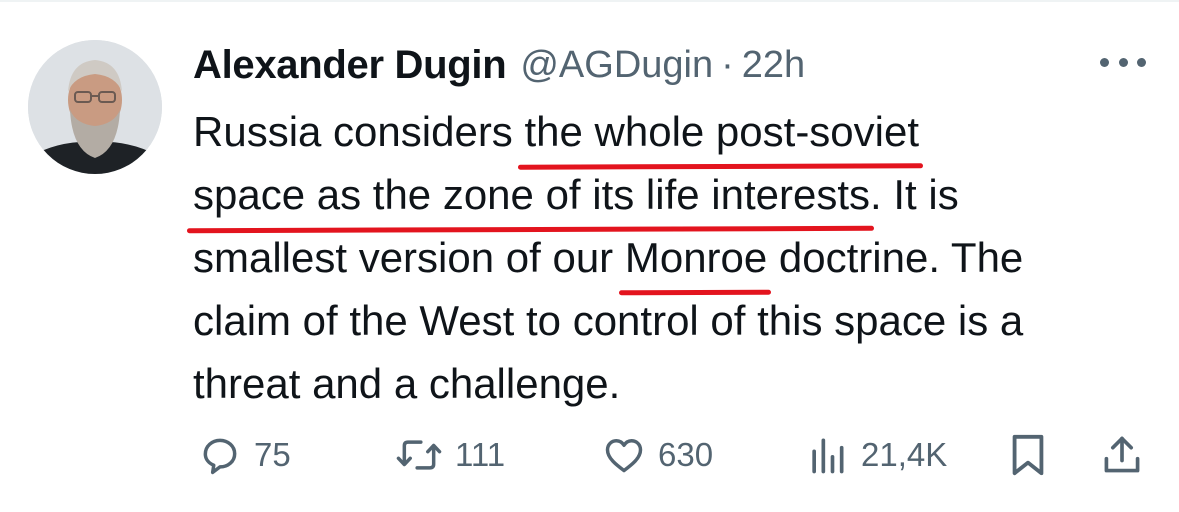 Image resolution: width=1179 pixels, height=512 pixels. I want to click on text-segment: doctrine. The, so click(895, 257).